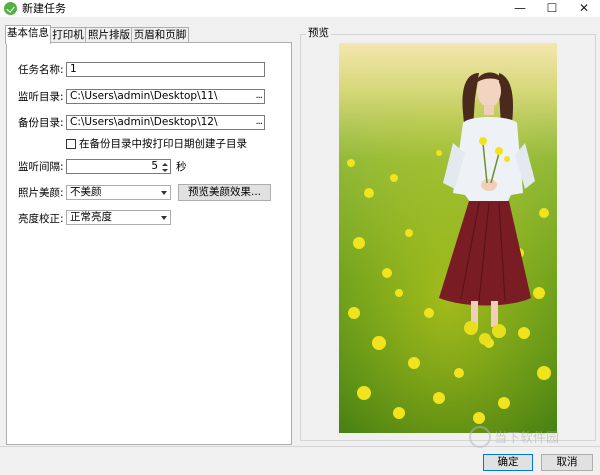  Describe the element at coordinates (86, 192) in the screenshot. I see `beauty-select-value: 不美颜` at that location.